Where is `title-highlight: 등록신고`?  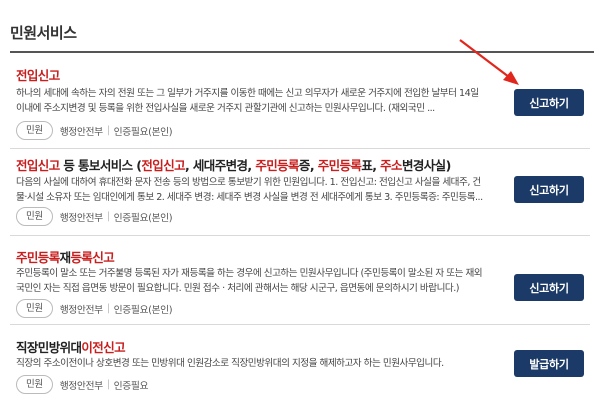
title-highlight: 등록신고 is located at coordinates (92, 257).